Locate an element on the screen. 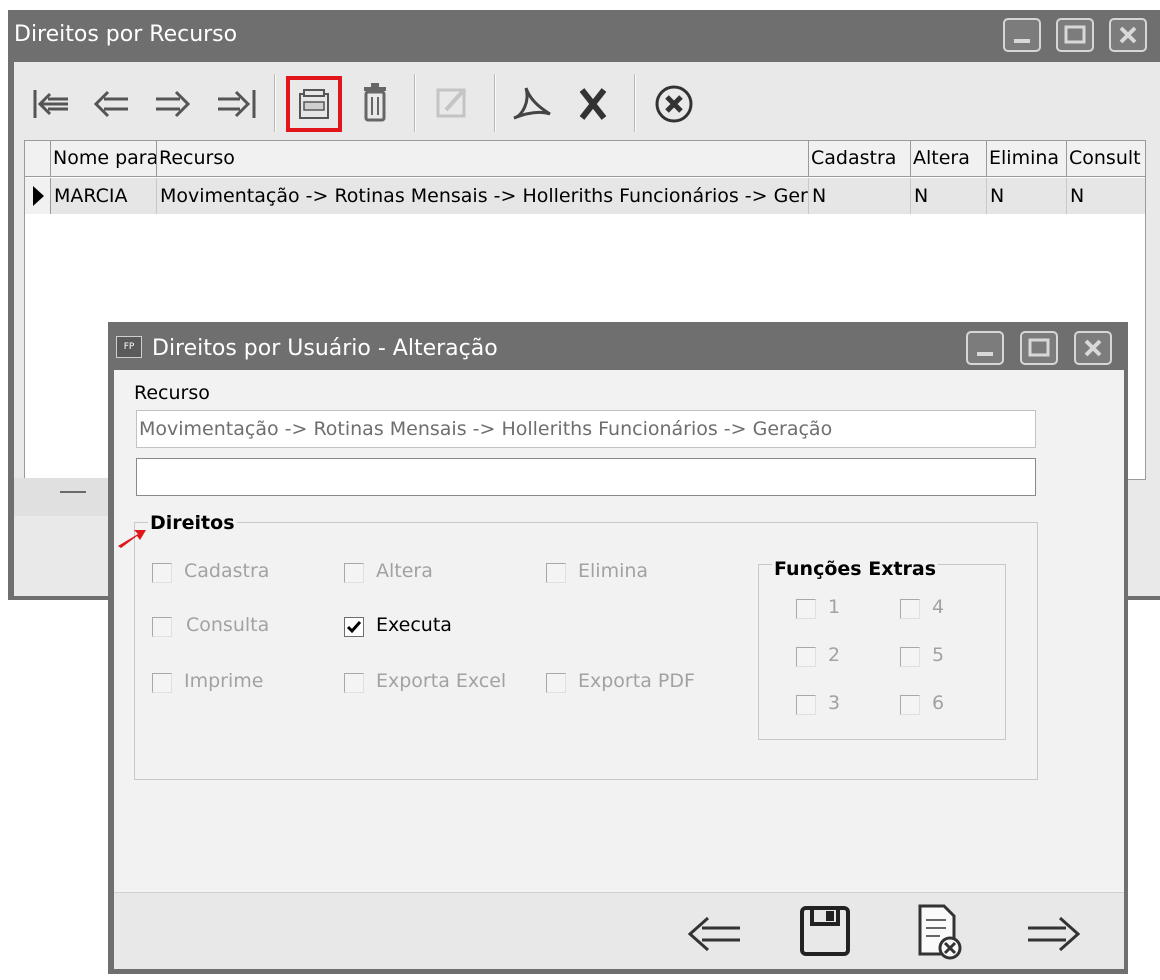  checkbox-executa-label: Executa is located at coordinates (414, 625).